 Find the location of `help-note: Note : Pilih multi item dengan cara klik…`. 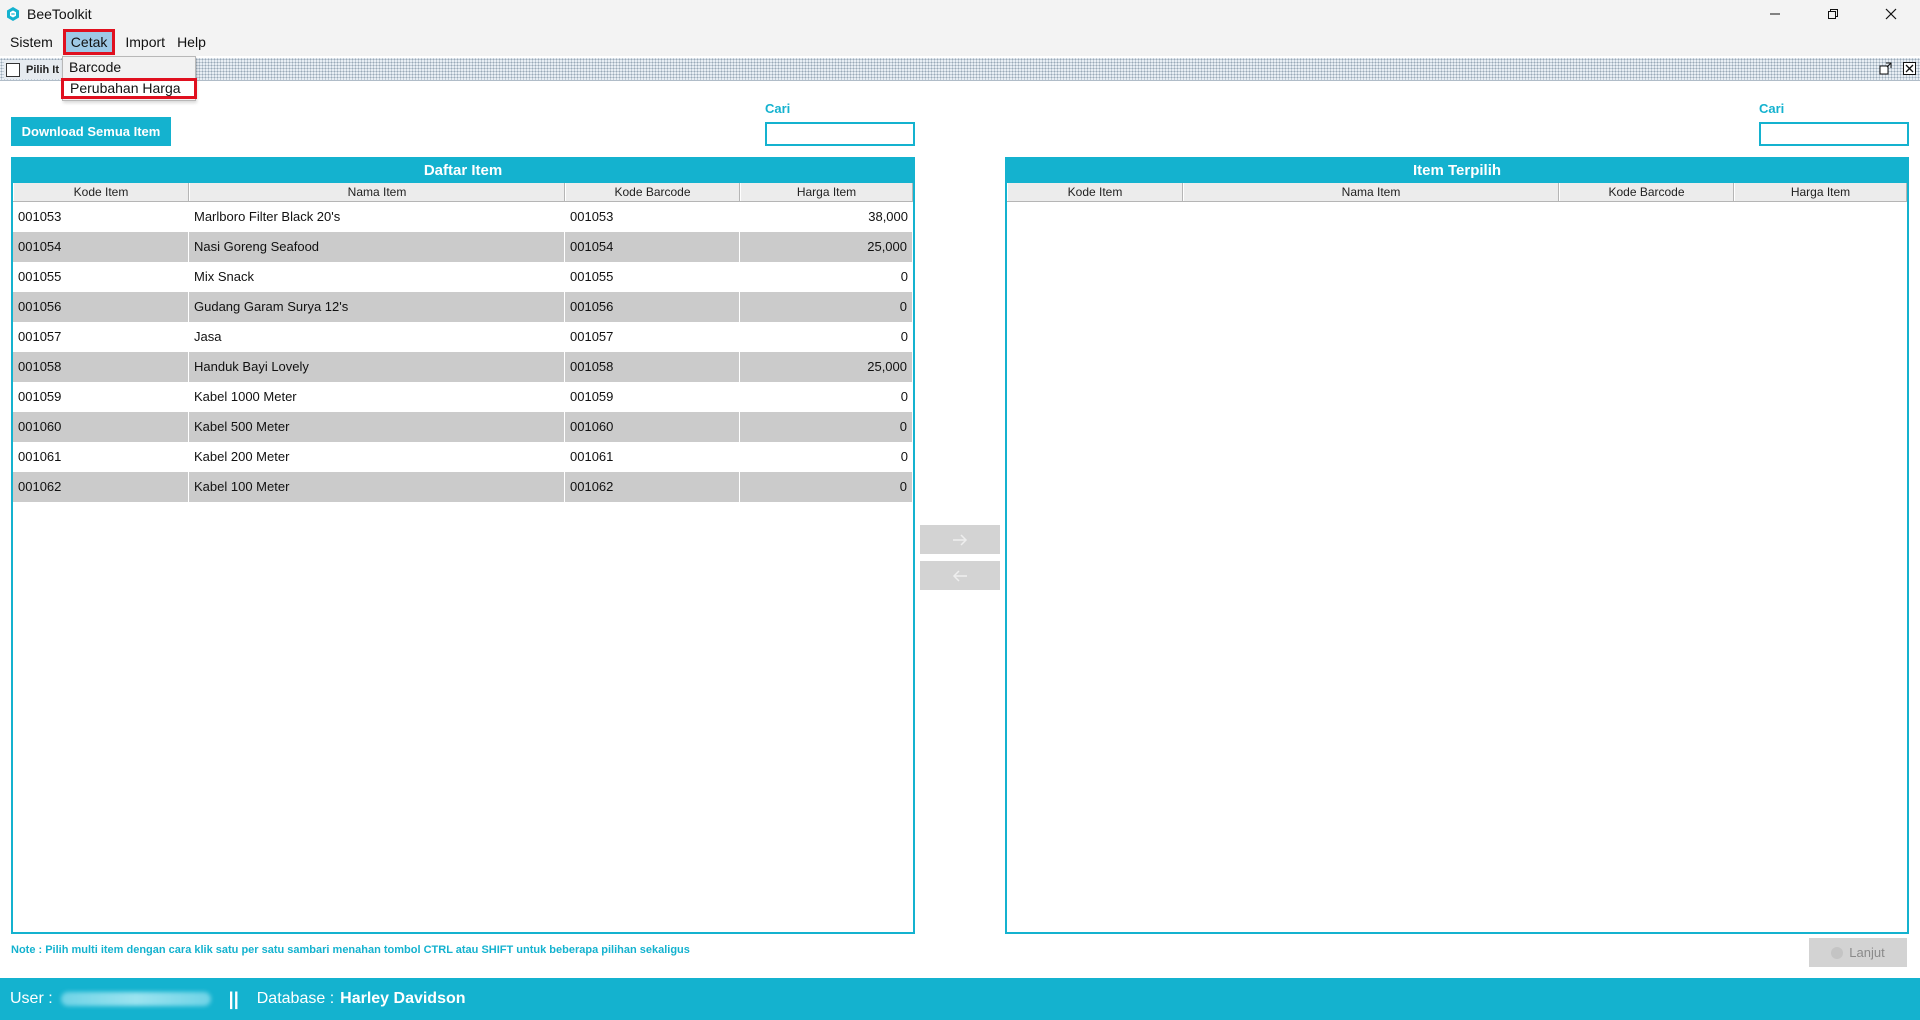

help-note: Note : Pilih multi item dengan cara klik… is located at coordinates (350, 950).